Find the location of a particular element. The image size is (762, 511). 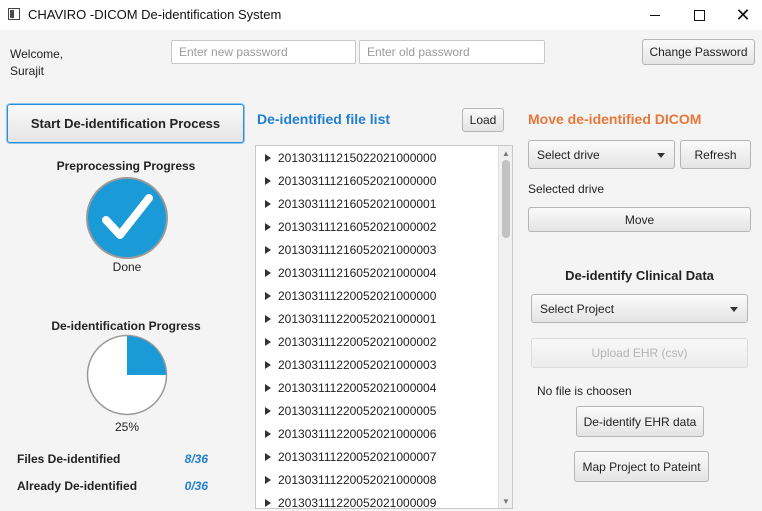

map-project-button: Map Project to Pateint is located at coordinates (641, 466).